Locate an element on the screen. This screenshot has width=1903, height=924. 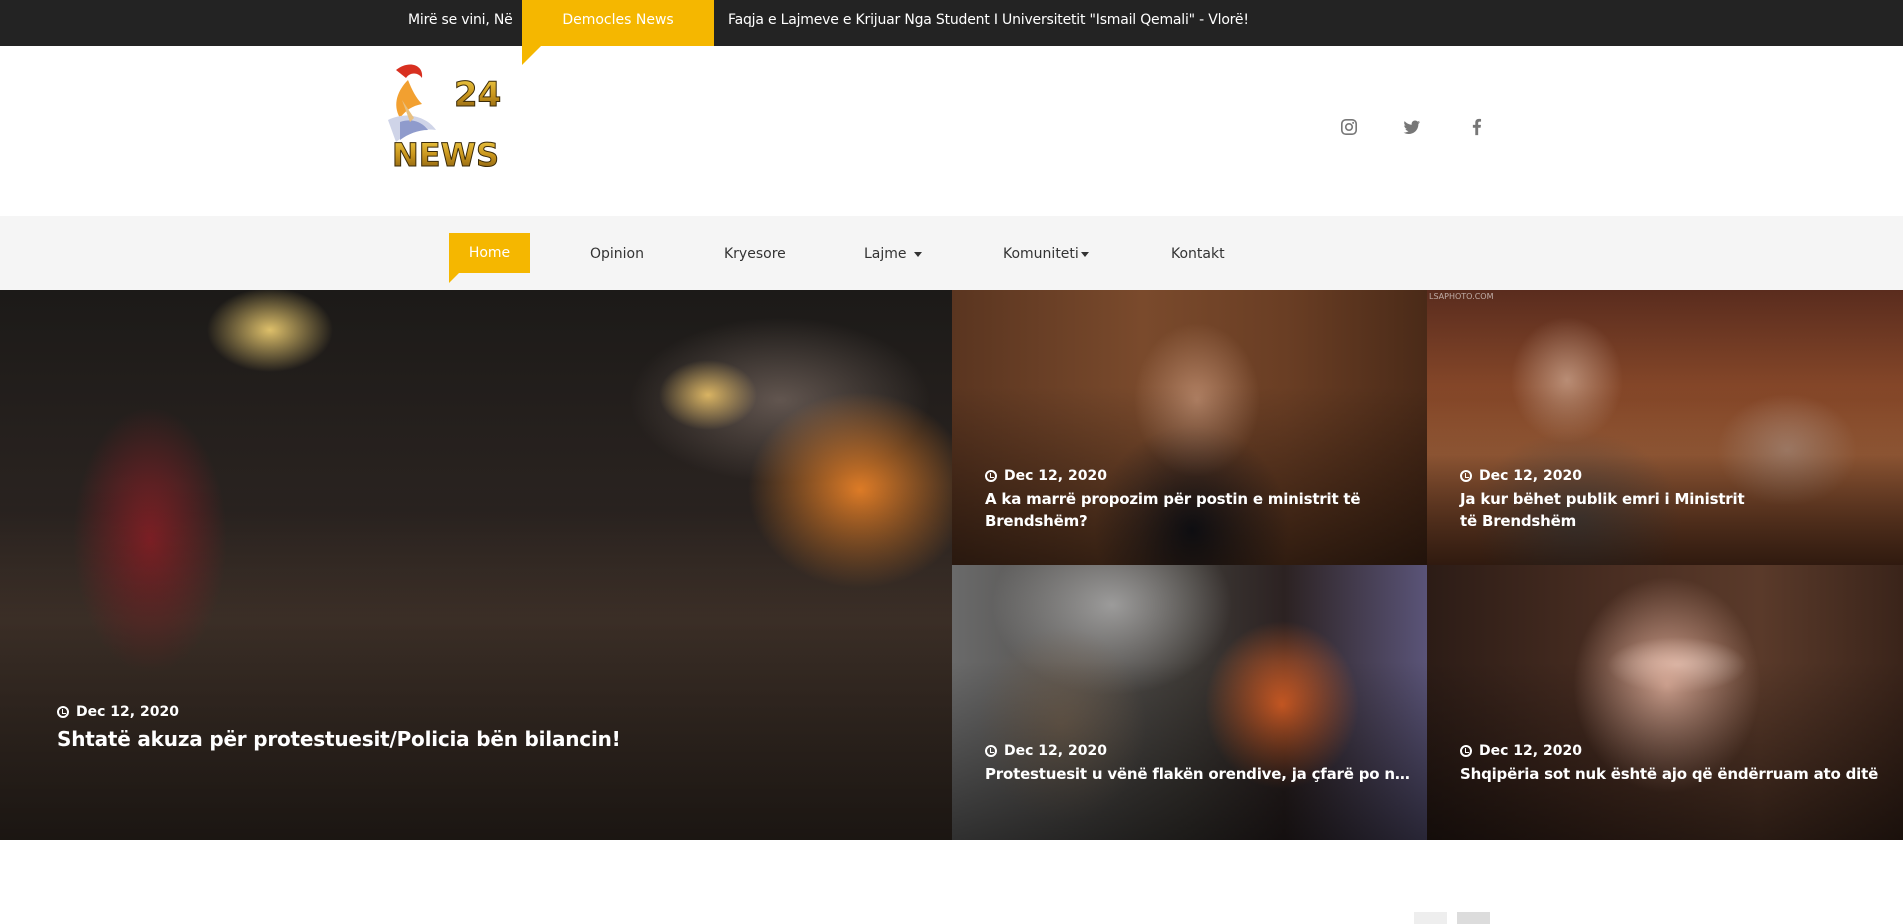
welcome-text: Mirë se vini, Në is located at coordinates (460, 20).